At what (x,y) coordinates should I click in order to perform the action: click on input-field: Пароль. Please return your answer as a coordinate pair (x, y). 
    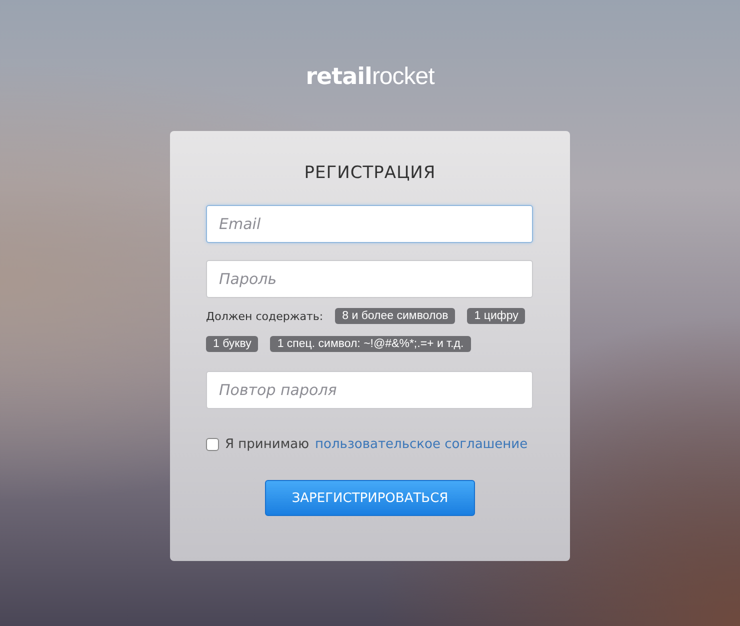
    Looking at the image, I should click on (369, 279).